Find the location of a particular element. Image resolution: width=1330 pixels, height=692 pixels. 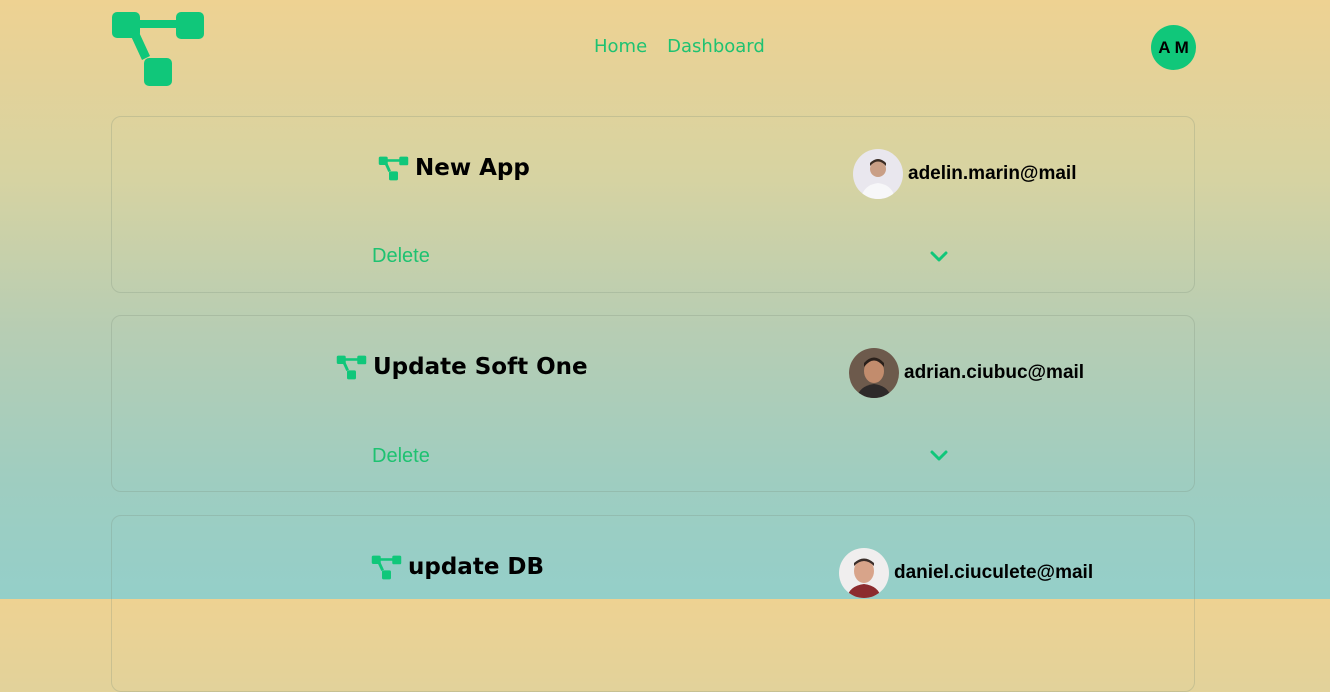

user-email: adelin.marin@mail is located at coordinates (992, 173).